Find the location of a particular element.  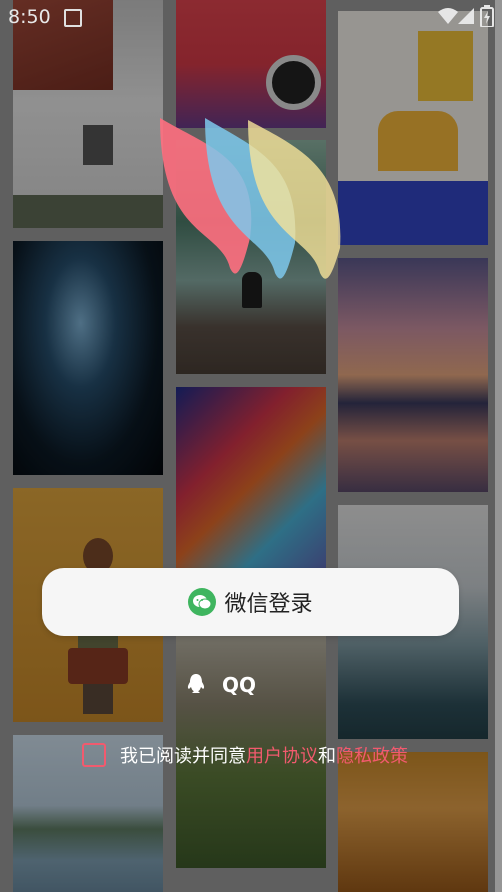

user-agreement-link: 用户协议 is located at coordinates (282, 755).